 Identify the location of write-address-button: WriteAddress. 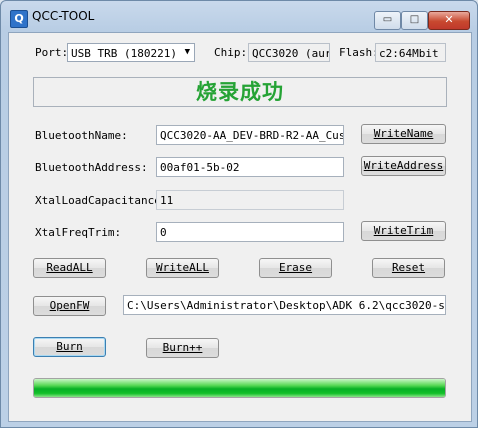
(403, 166).